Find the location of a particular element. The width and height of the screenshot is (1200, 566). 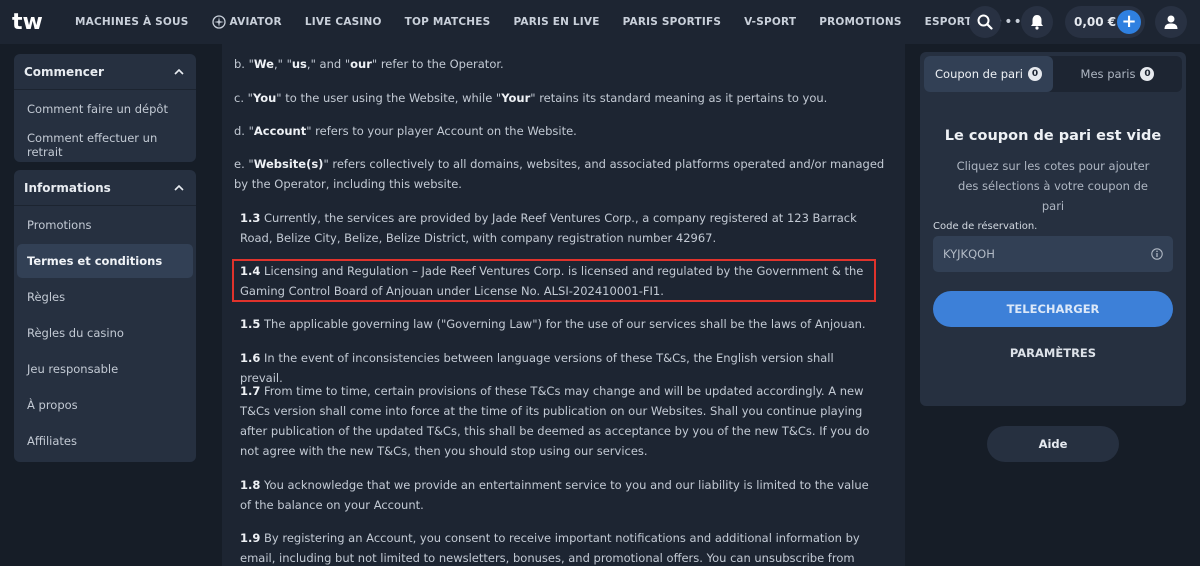

download-button: TELECHARGER is located at coordinates (1053, 309).